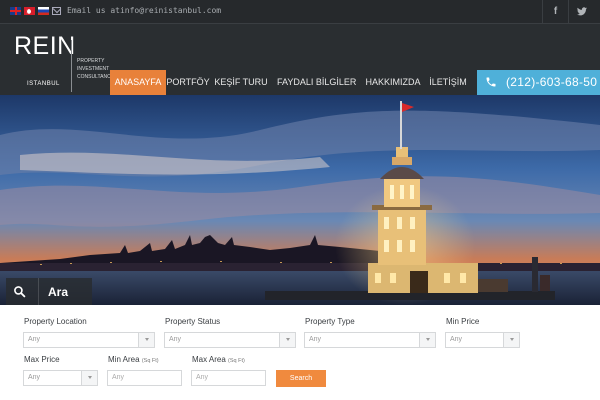  What do you see at coordinates (448, 82) in the screenshot?
I see `nav-iletisim: İLETİŞİM` at bounding box center [448, 82].